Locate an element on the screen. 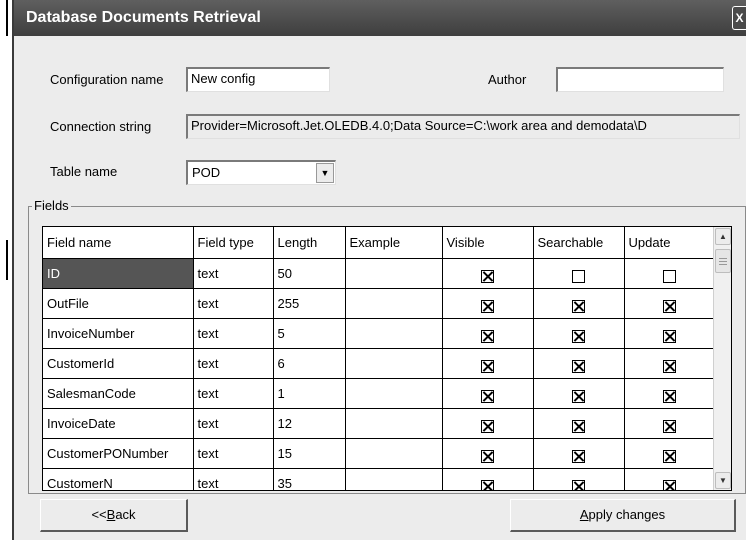  table-row: ID text 50 is located at coordinates (379, 273).